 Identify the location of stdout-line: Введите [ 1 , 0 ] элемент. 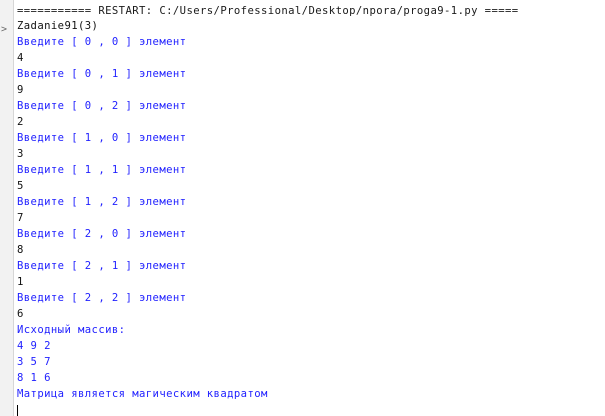
(102, 138).